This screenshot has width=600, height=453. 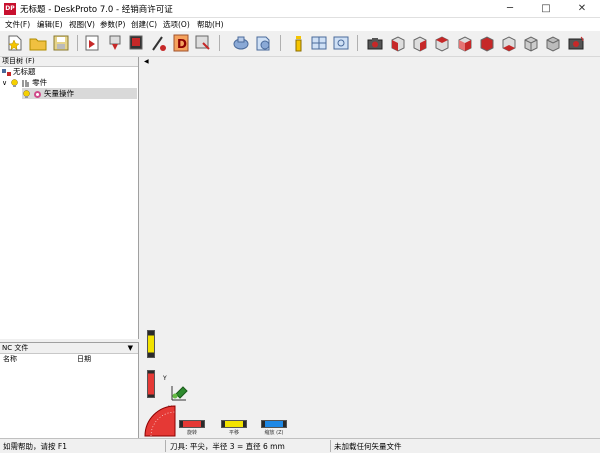 I want to click on tree-item-label: 零件, so click(x=40, y=82).